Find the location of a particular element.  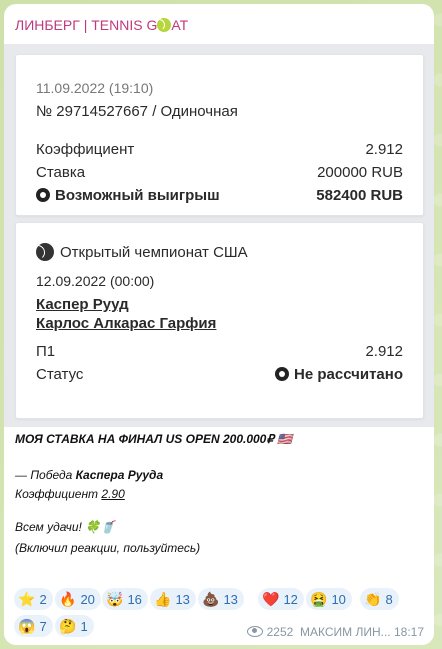

status-value: Не рассчитано is located at coordinates (339, 374).